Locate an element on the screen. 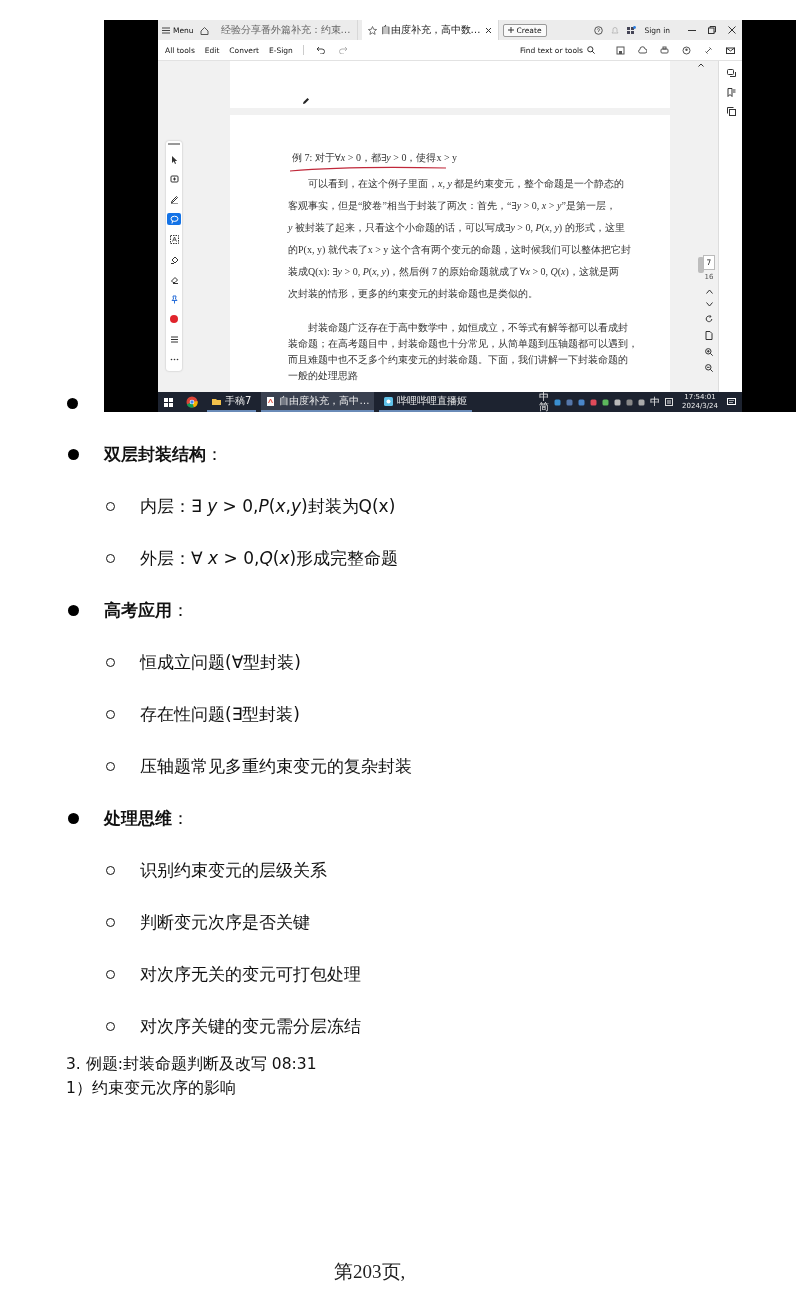  list-item-text: 存在性问题(∃型封装) is located at coordinates (220, 714).